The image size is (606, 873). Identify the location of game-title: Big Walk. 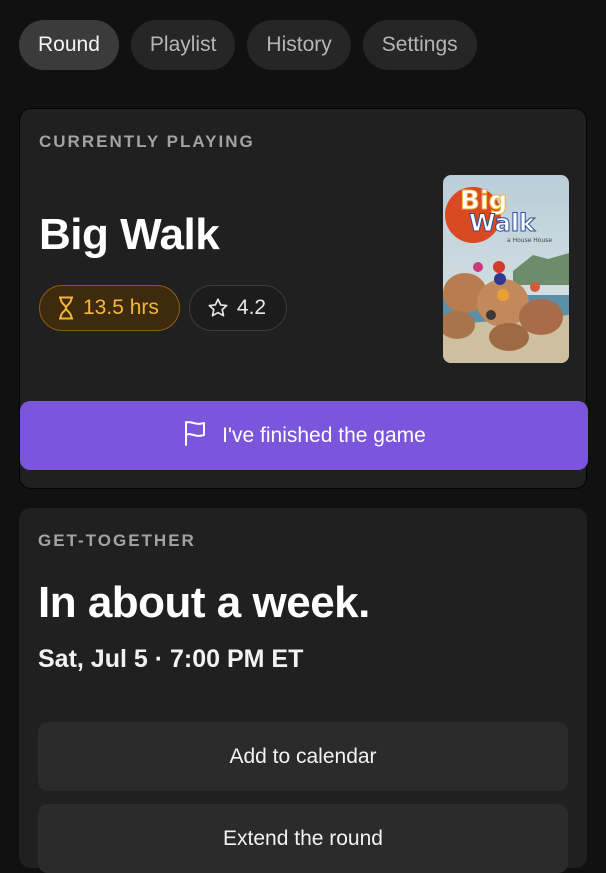
(129, 234).